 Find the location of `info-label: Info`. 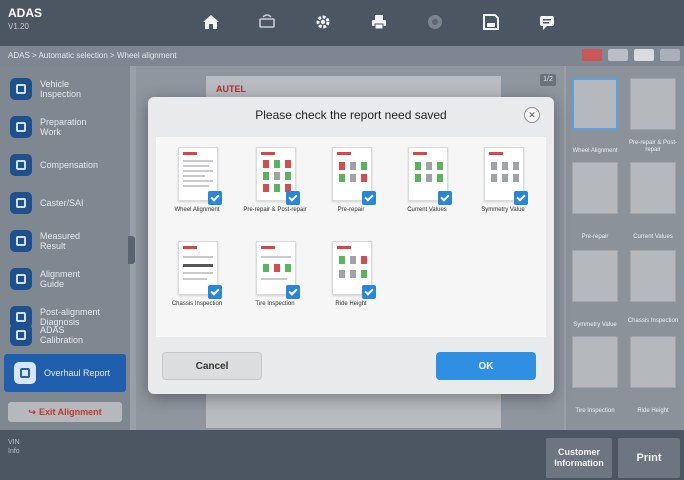

info-label: Info is located at coordinates (14, 451).